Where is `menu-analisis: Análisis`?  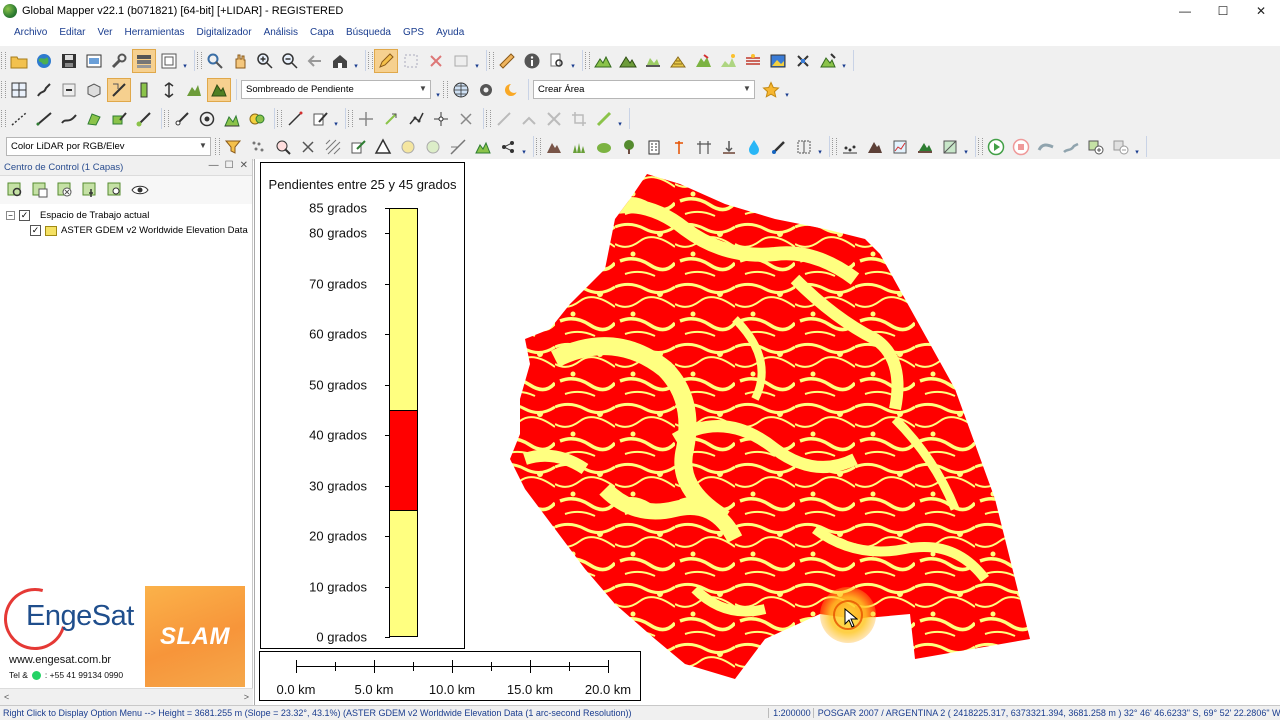 menu-analisis: Análisis is located at coordinates (281, 32).